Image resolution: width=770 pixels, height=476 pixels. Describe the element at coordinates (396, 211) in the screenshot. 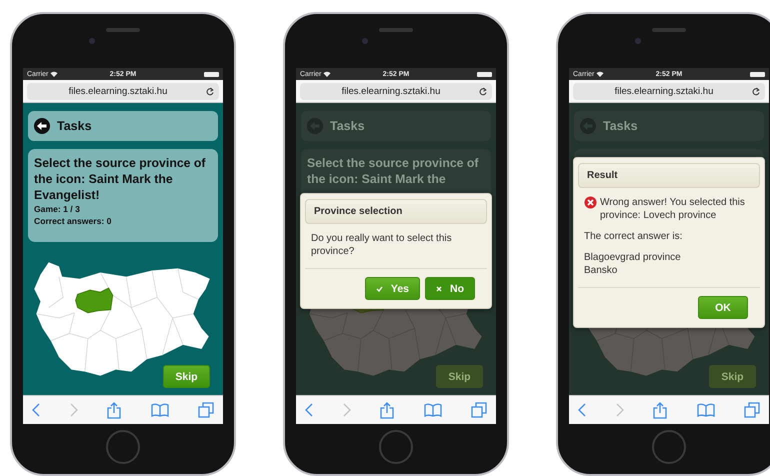

I see `dialog-title: Province selection` at that location.